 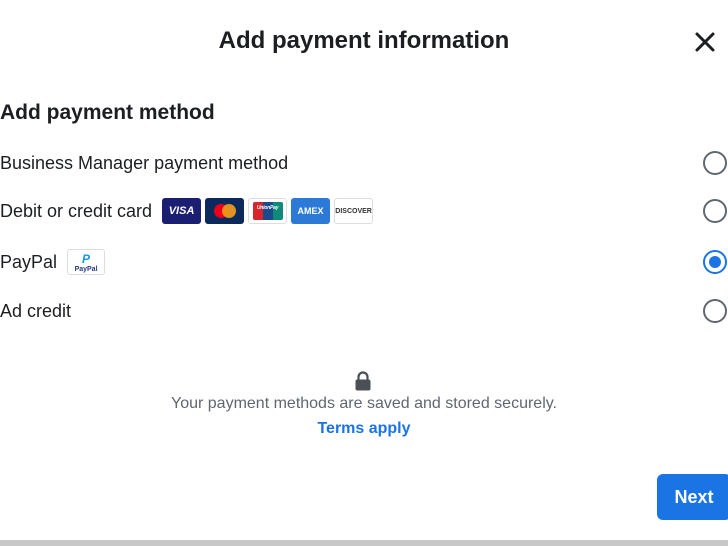 I want to click on mastercard-icon, so click(x=225, y=211).